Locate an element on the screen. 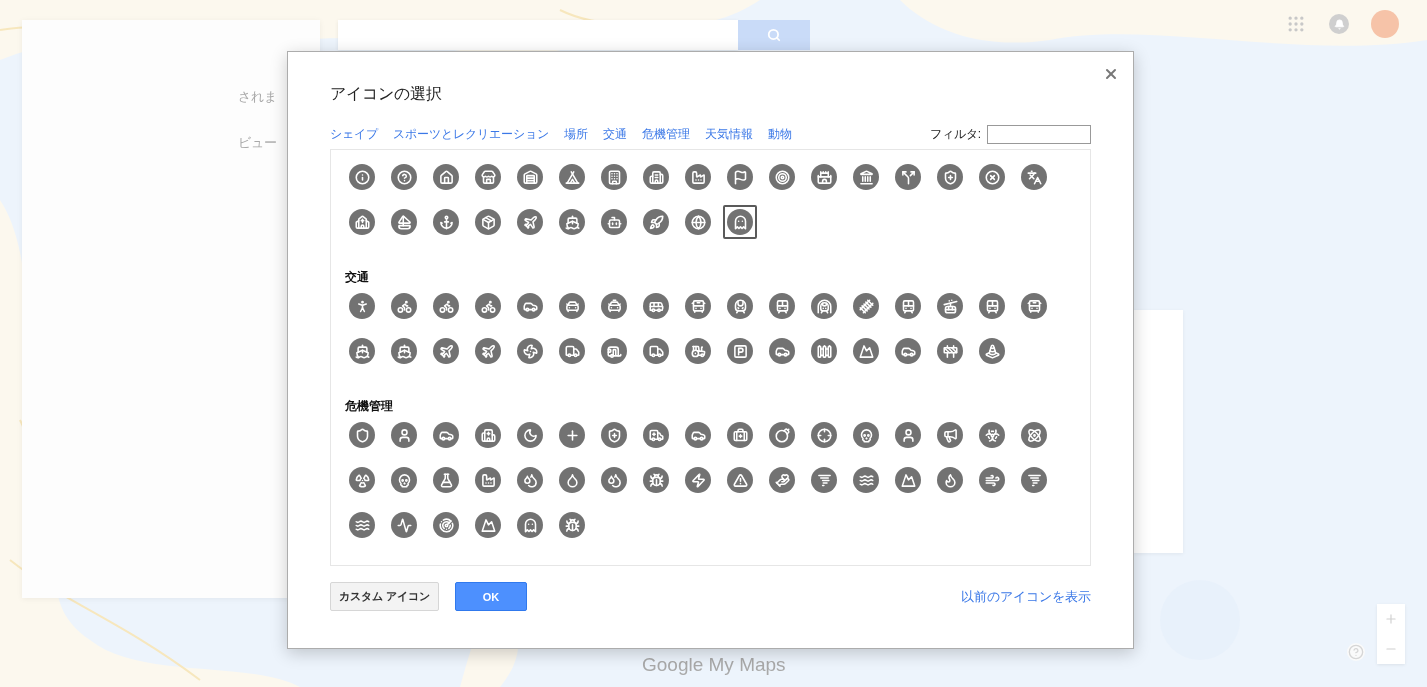 The image size is (1427, 687). category-link: 天気情報 is located at coordinates (729, 134).